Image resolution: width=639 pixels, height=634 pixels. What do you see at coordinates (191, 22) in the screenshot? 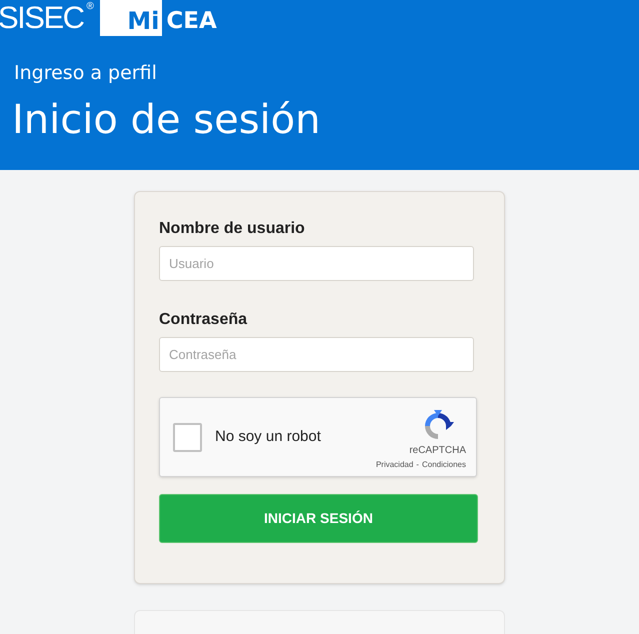
I see `cea-logo: CEA` at bounding box center [191, 22].